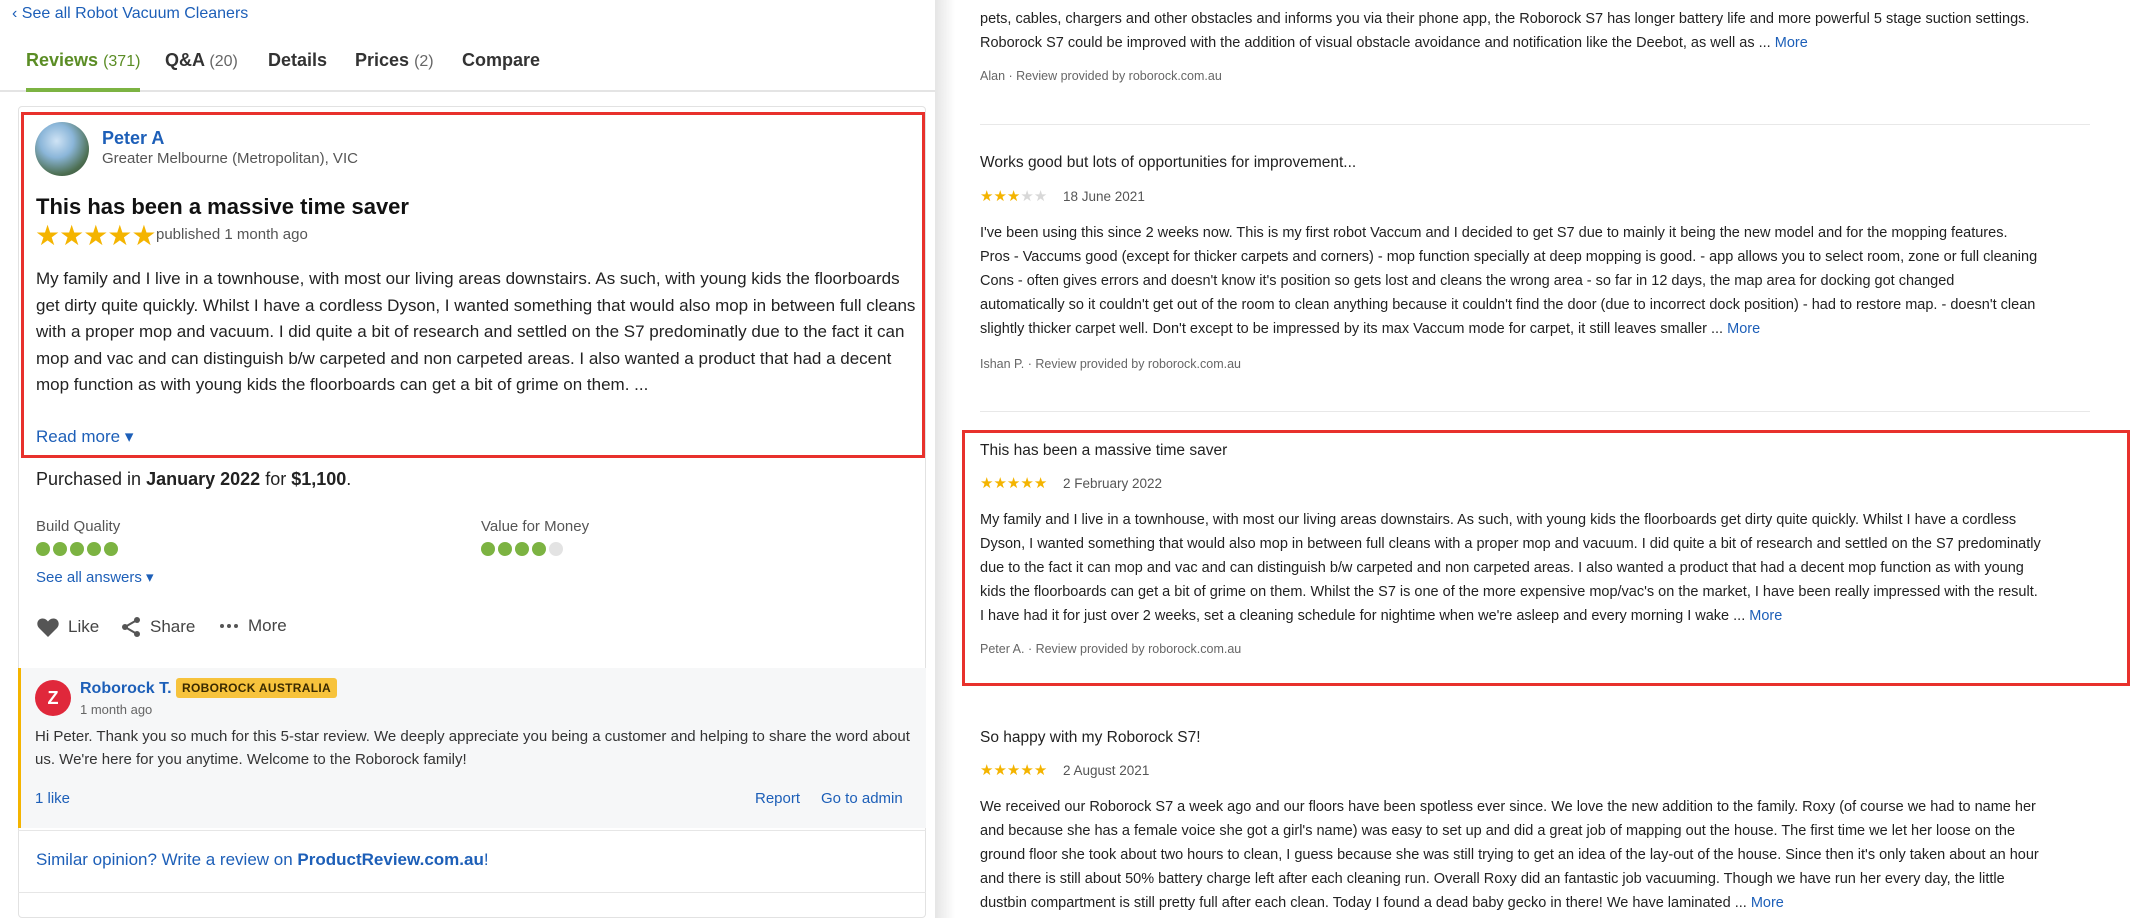 This screenshot has width=2150, height=918. I want to click on tab-reviews-label: Reviews, so click(62, 60).